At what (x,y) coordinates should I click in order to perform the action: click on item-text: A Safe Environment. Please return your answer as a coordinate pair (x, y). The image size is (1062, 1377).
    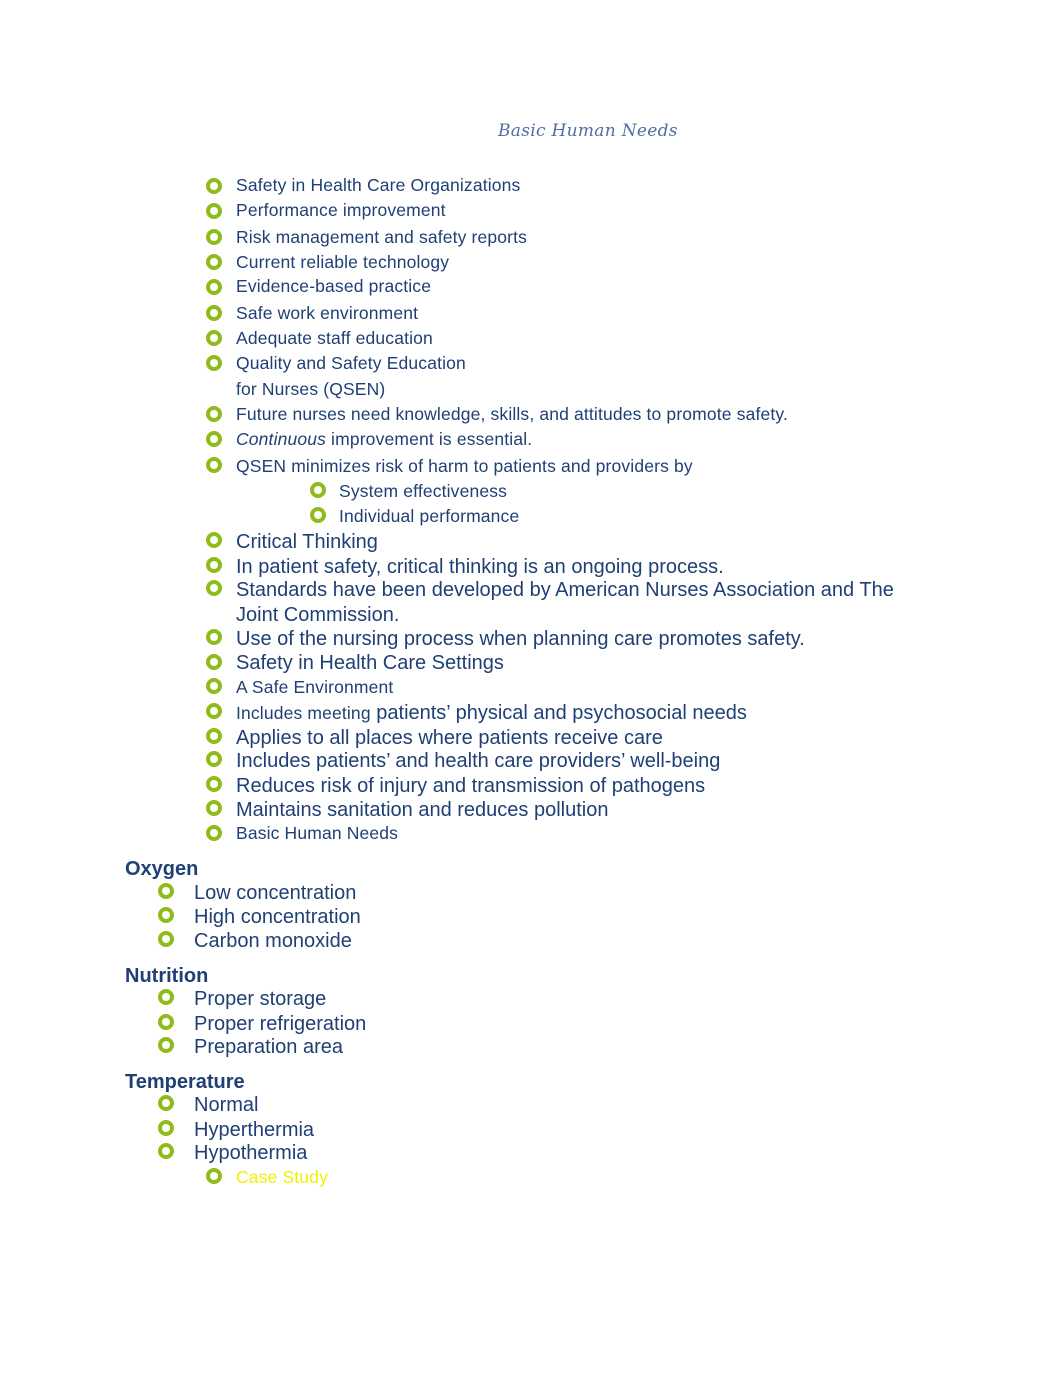
    Looking at the image, I should click on (315, 687).